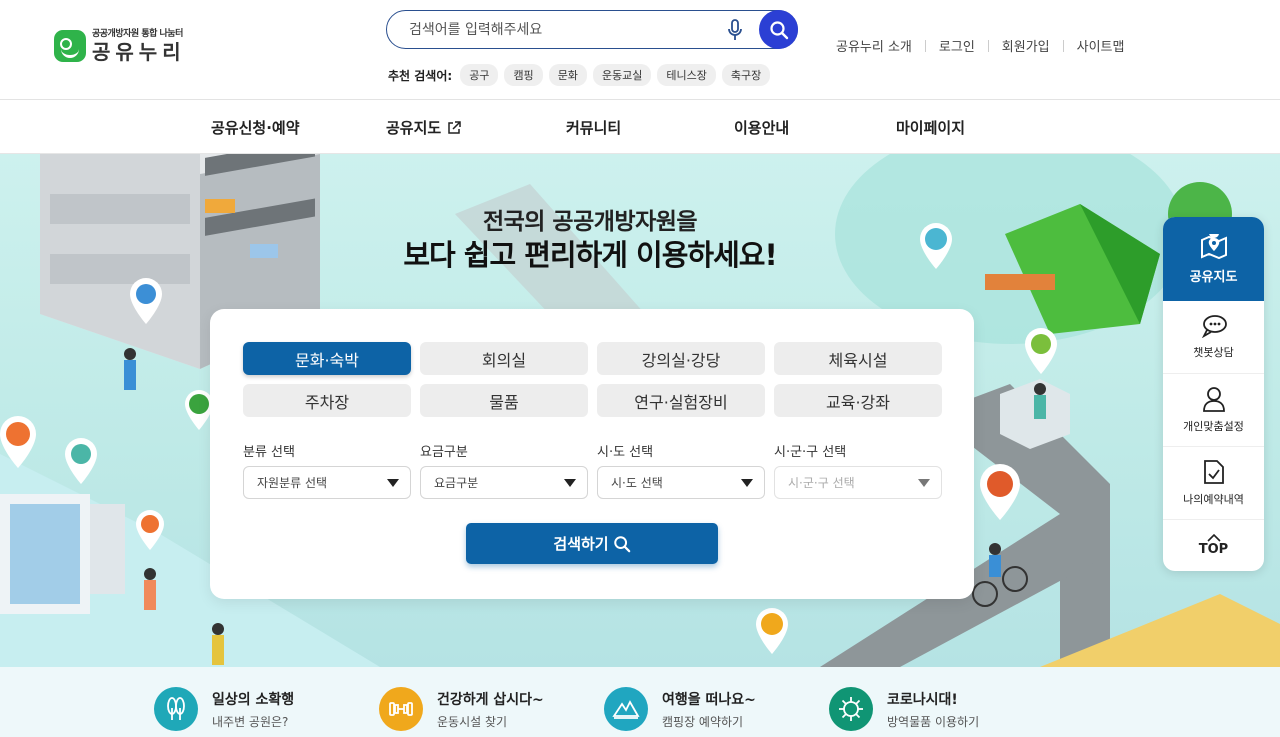 This screenshot has width=1280, height=737. Describe the element at coordinates (874, 45) in the screenshot. I see `about-link: 공유누리 소개` at that location.